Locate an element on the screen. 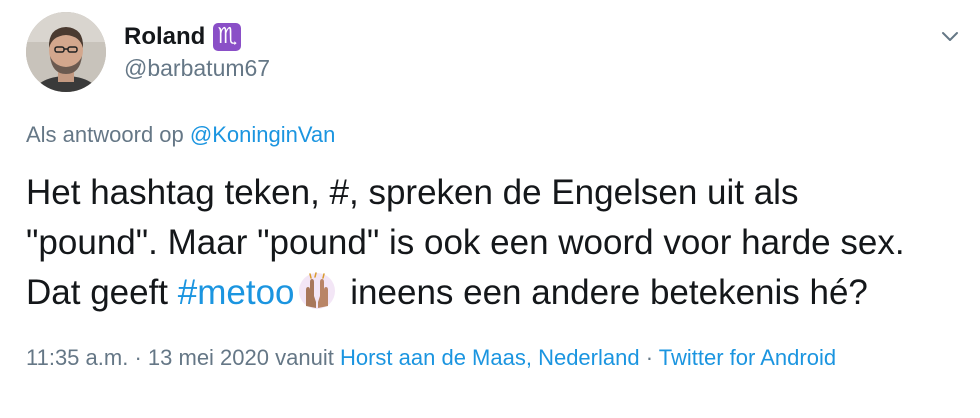 This screenshot has width=980, height=418. source-app-link: Twitter for Android is located at coordinates (747, 357).